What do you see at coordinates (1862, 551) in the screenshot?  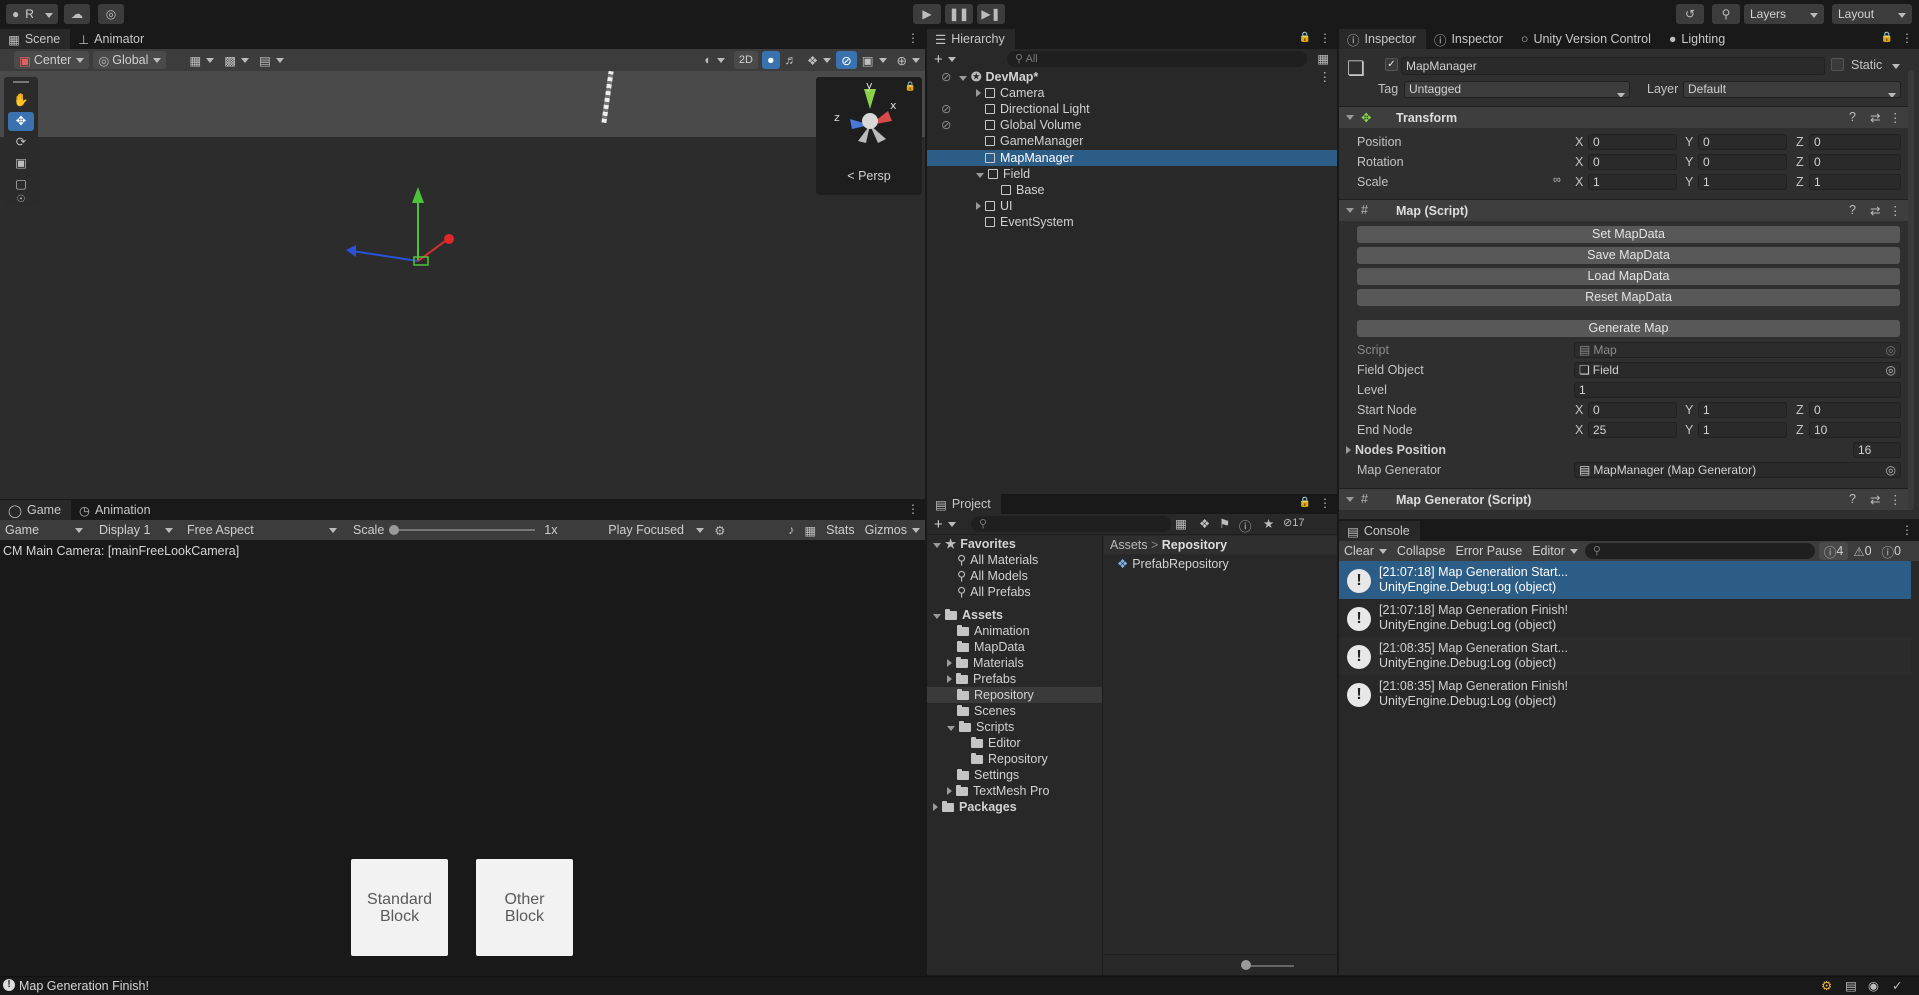 I see `warning-filter-toggle: ⚠ 0` at bounding box center [1862, 551].